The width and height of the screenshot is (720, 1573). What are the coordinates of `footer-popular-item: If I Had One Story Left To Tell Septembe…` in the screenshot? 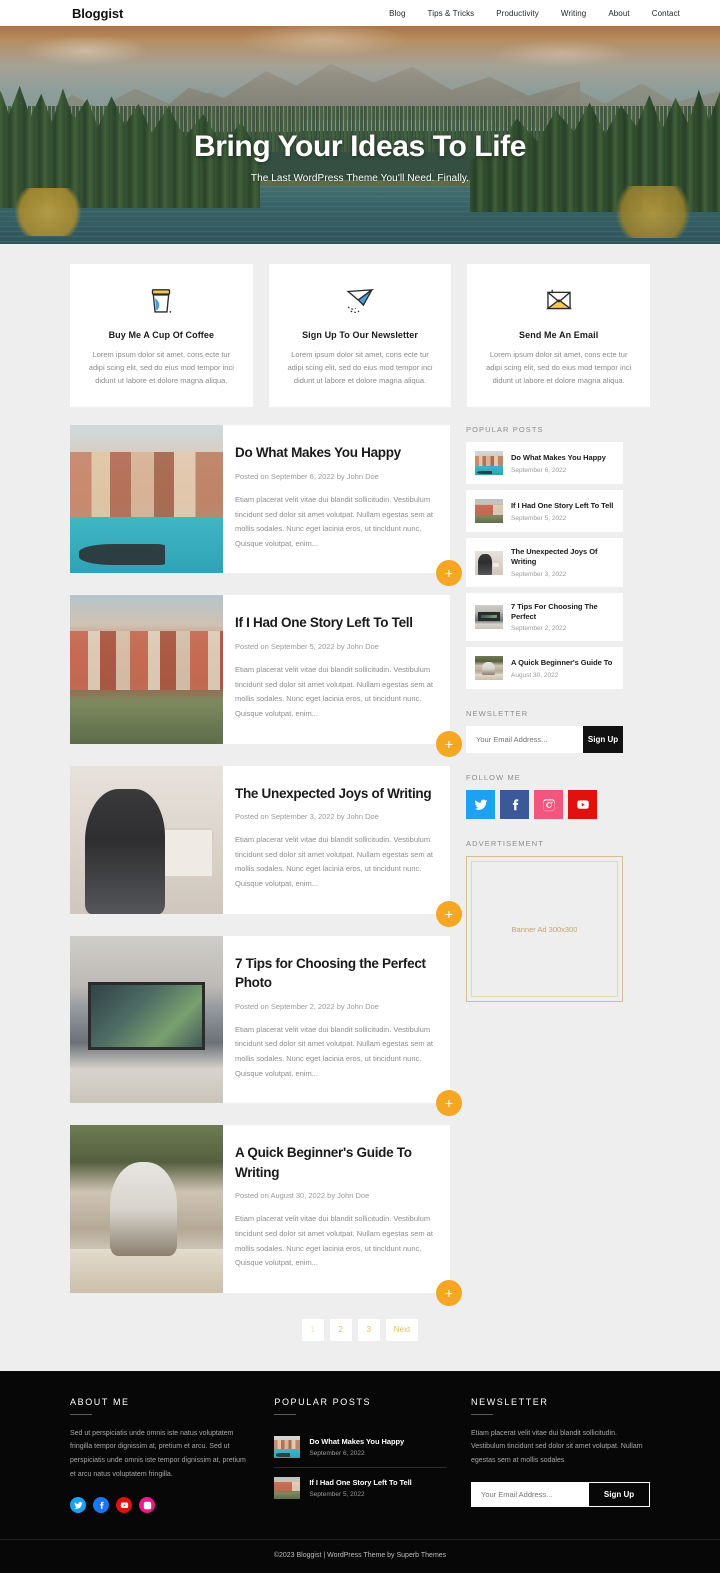 It's located at (360, 1487).